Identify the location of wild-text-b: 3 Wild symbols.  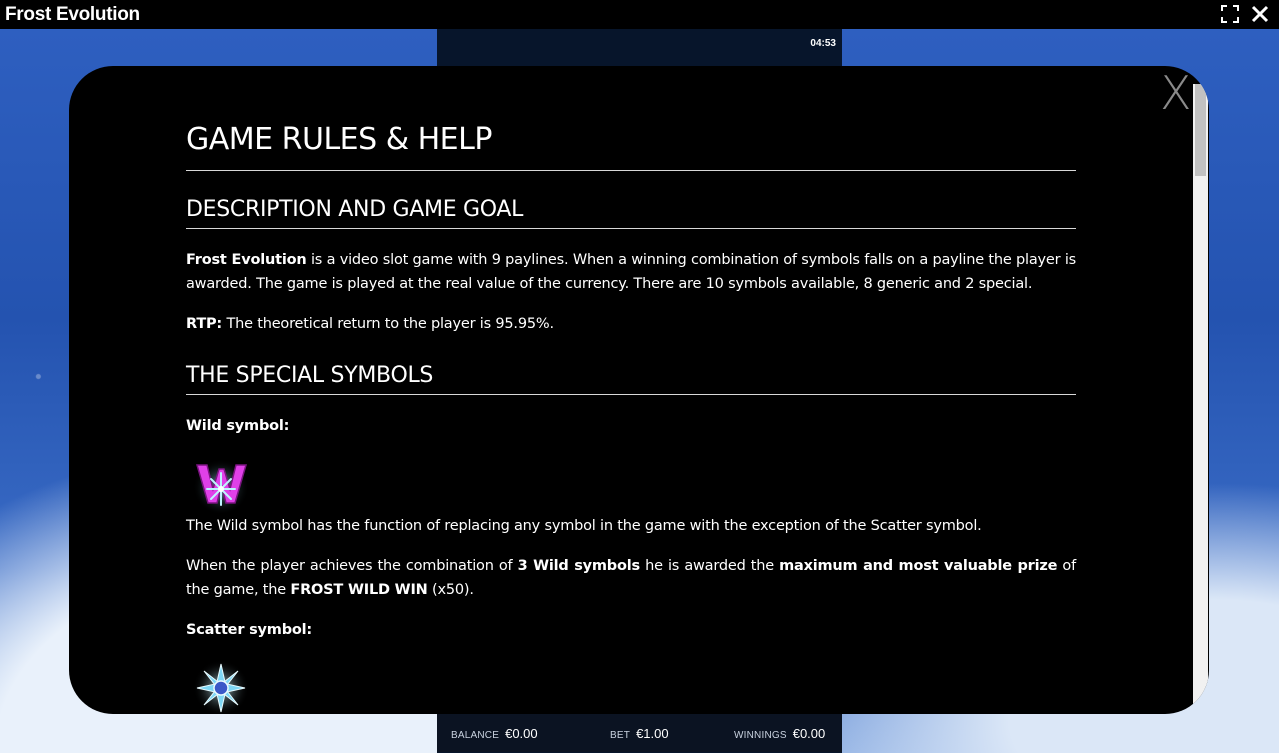
(579, 566).